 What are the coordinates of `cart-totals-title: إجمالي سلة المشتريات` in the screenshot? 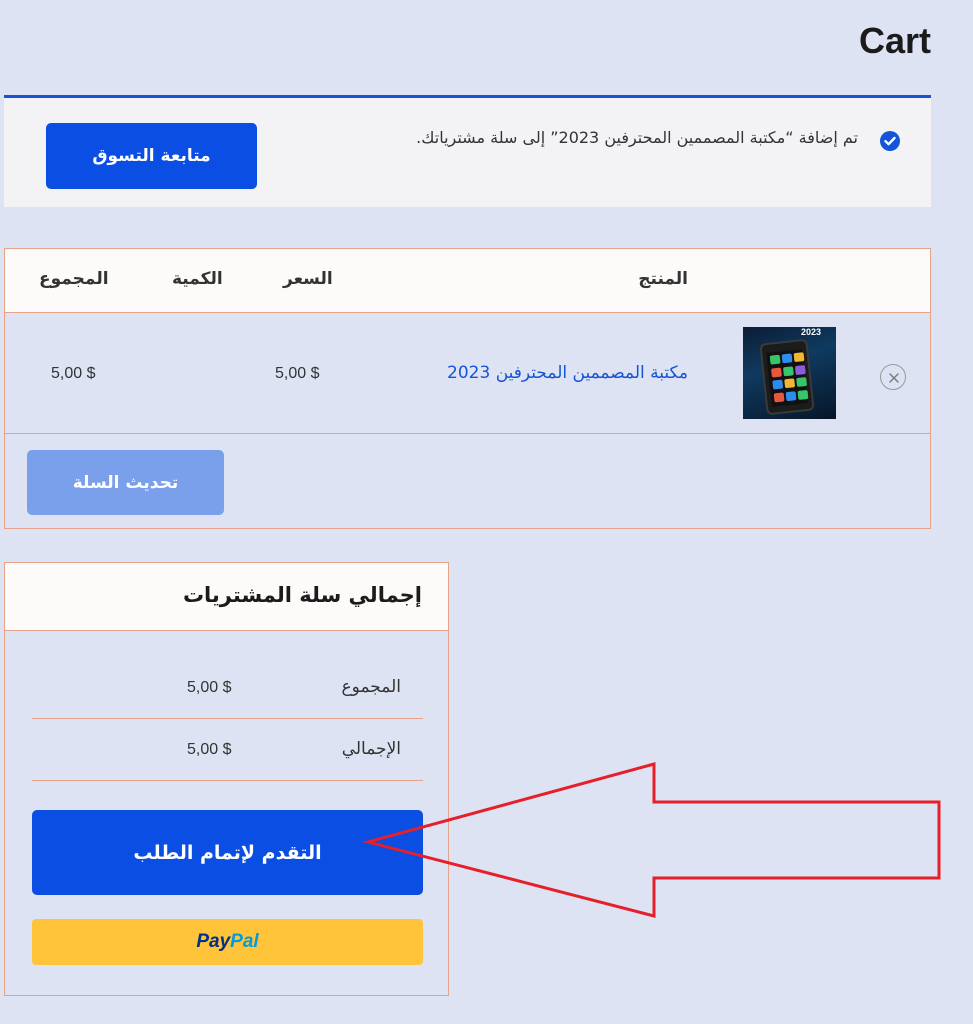 It's located at (302, 595).